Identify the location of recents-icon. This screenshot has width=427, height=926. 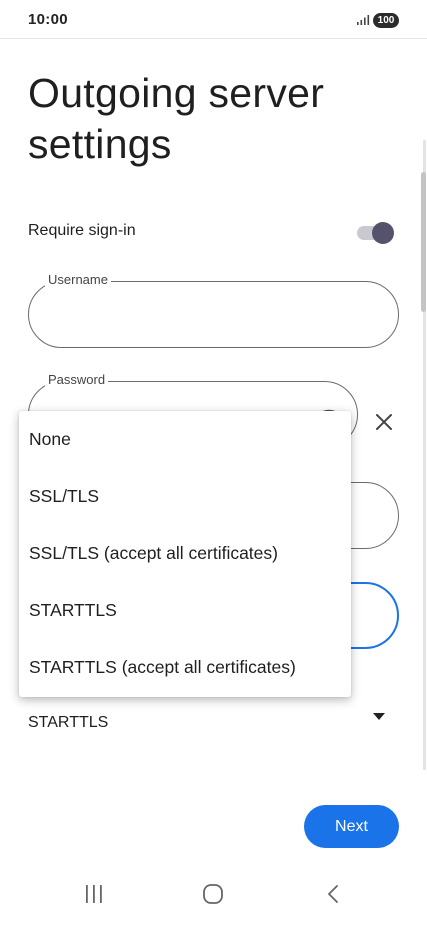
(94, 894).